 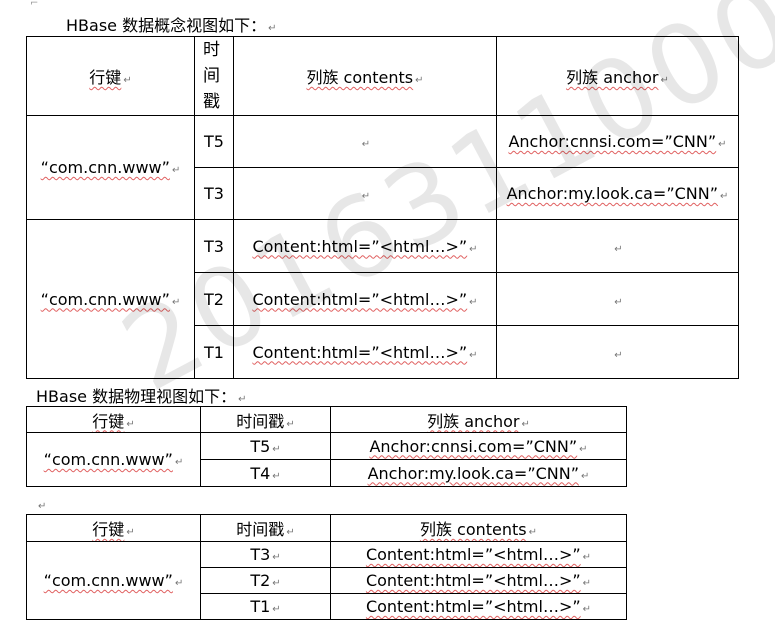 What do you see at coordinates (478, 528) in the screenshot?
I see `header-family: 列族 contents ↵` at bounding box center [478, 528].